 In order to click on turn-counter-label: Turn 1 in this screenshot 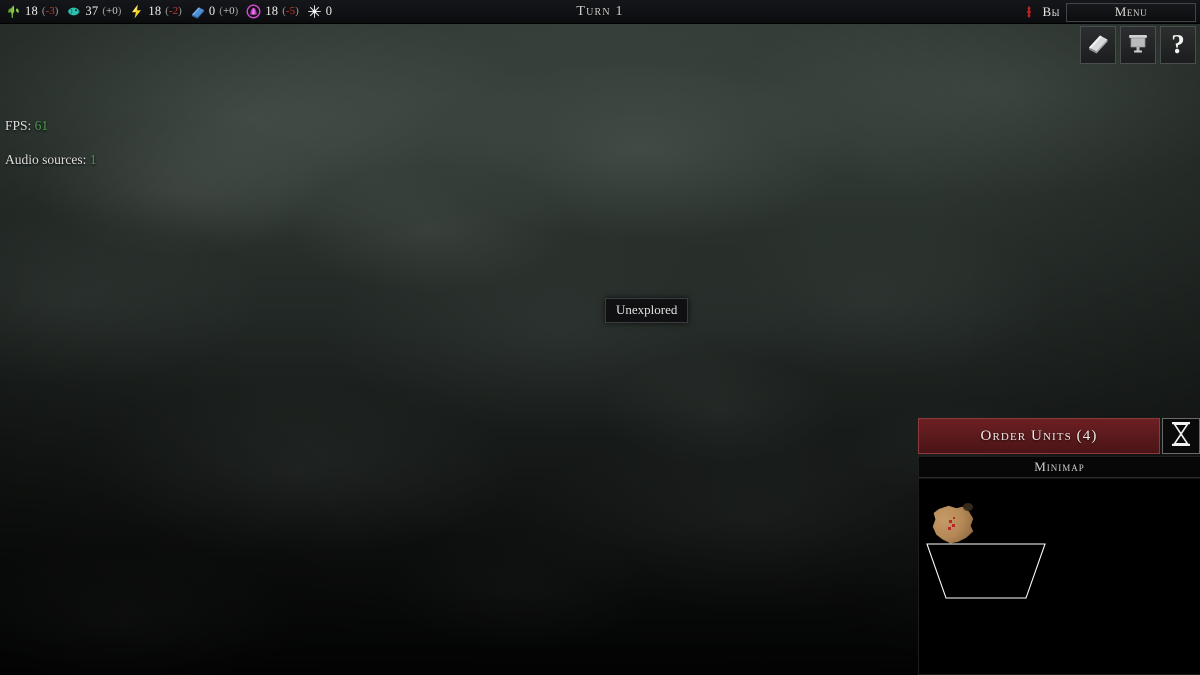, I will do `click(600, 11)`.